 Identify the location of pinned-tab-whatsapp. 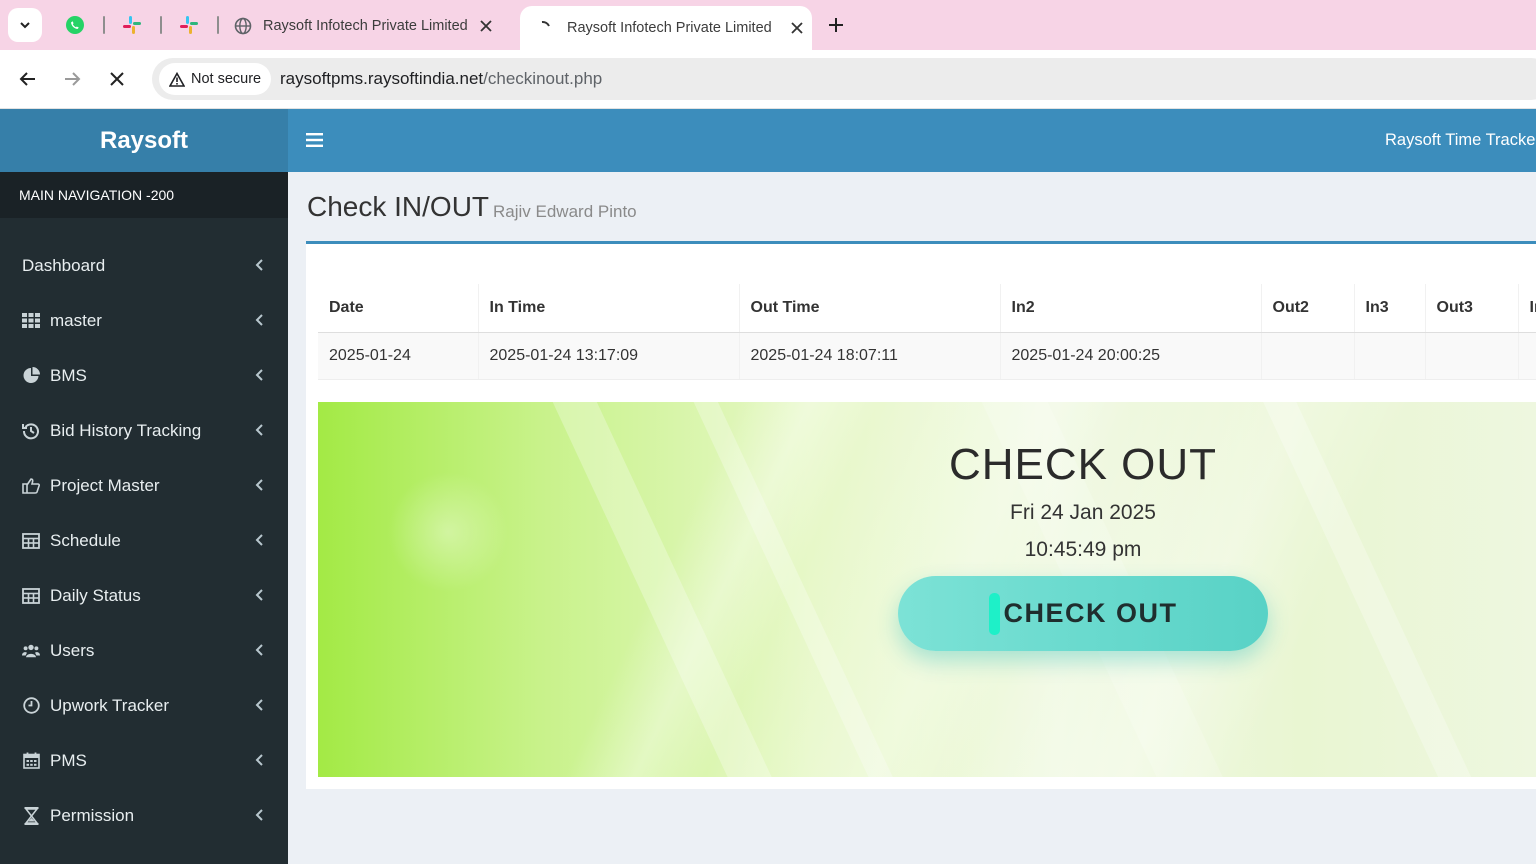
(75, 25).